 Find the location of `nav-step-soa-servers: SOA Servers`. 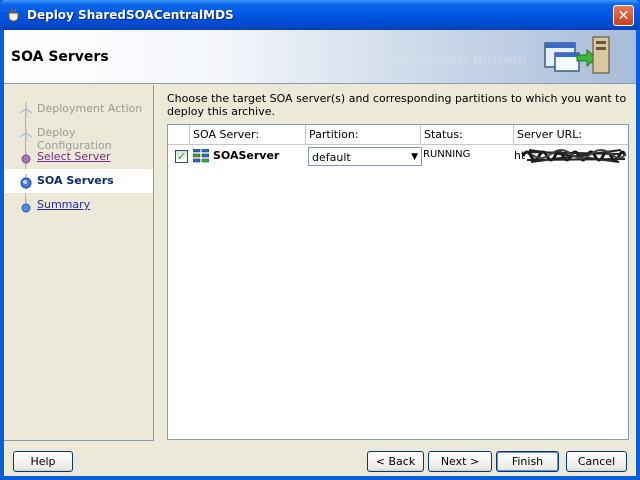

nav-step-soa-servers: SOA Servers is located at coordinates (78, 181).